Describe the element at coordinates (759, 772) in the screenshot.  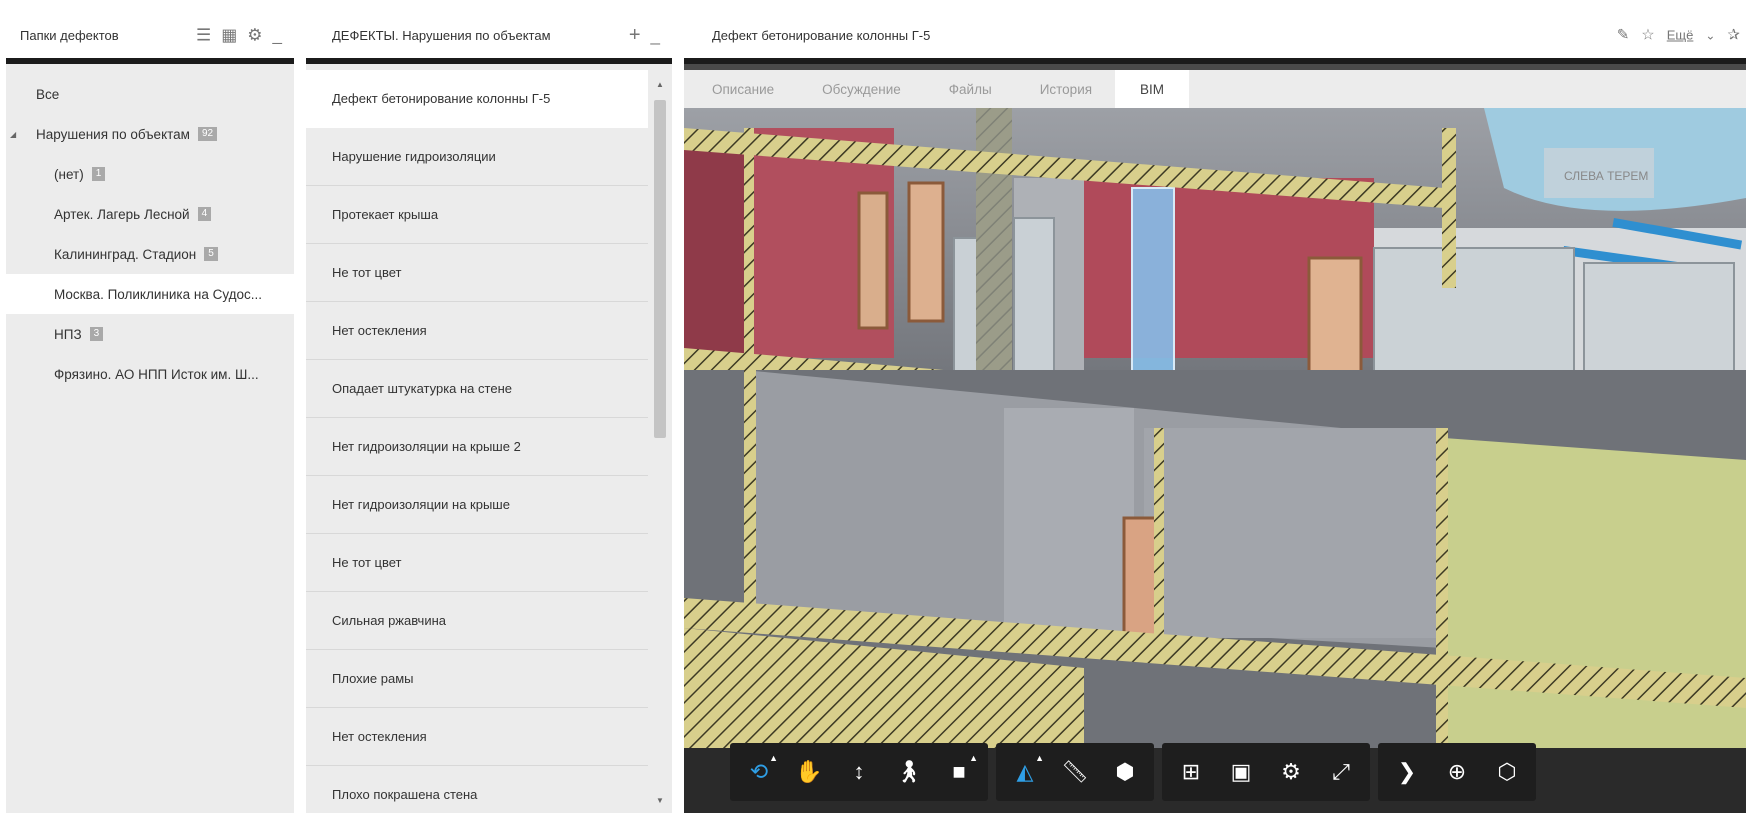
I see `orbit-icon: ⟲ ▲` at that location.